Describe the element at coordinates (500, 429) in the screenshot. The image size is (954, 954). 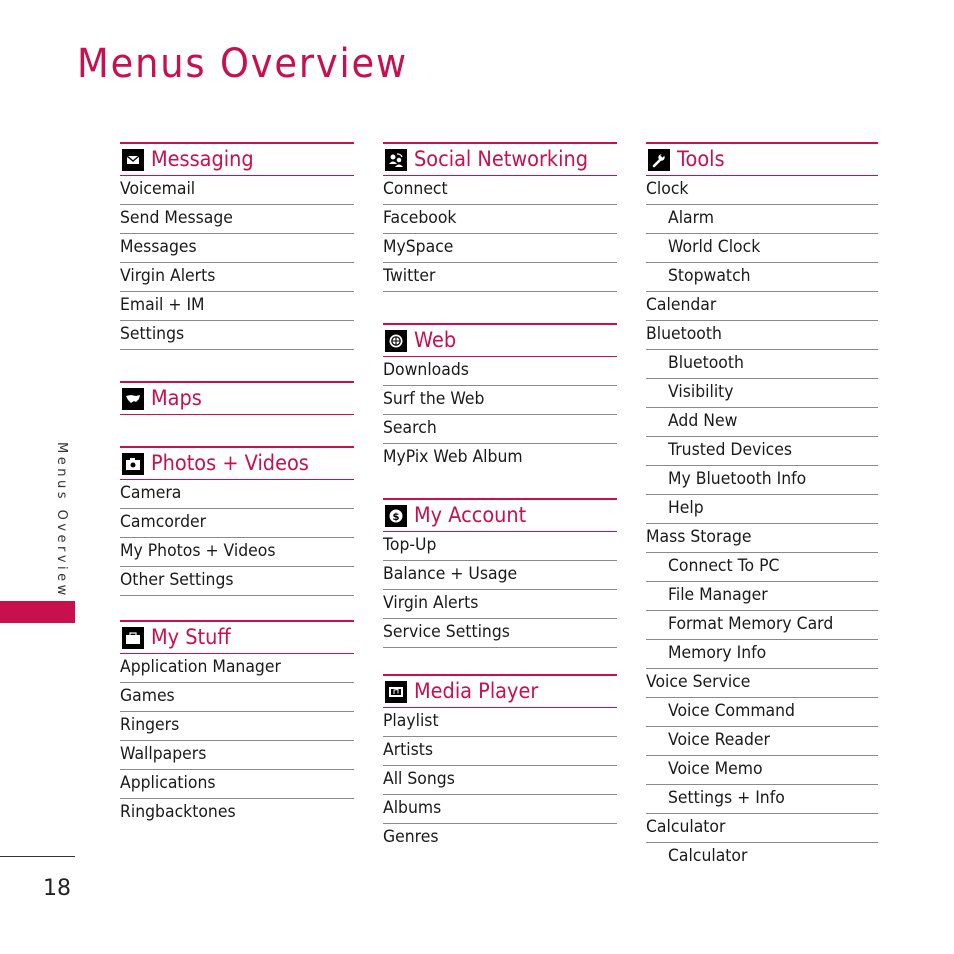
I see `menu-item: Search` at that location.